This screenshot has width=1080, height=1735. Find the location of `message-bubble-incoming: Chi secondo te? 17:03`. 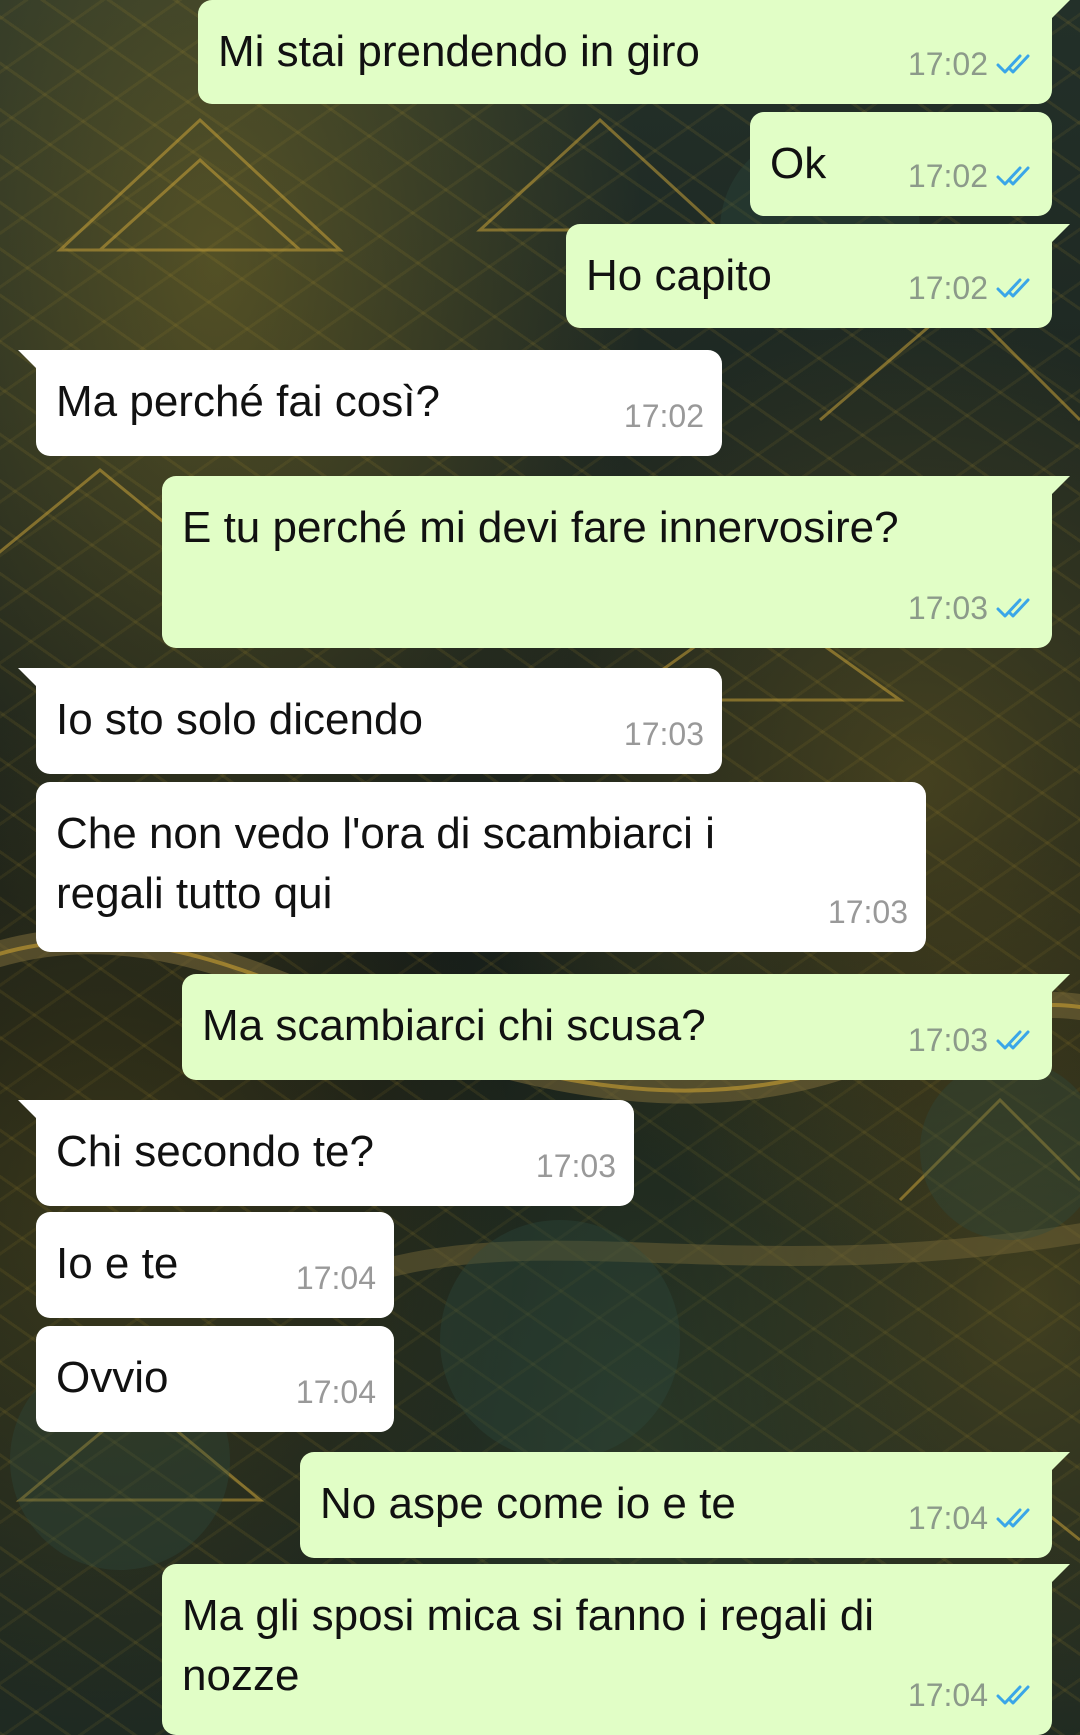

message-bubble-incoming: Chi secondo te? 17:03 is located at coordinates (326, 1153).